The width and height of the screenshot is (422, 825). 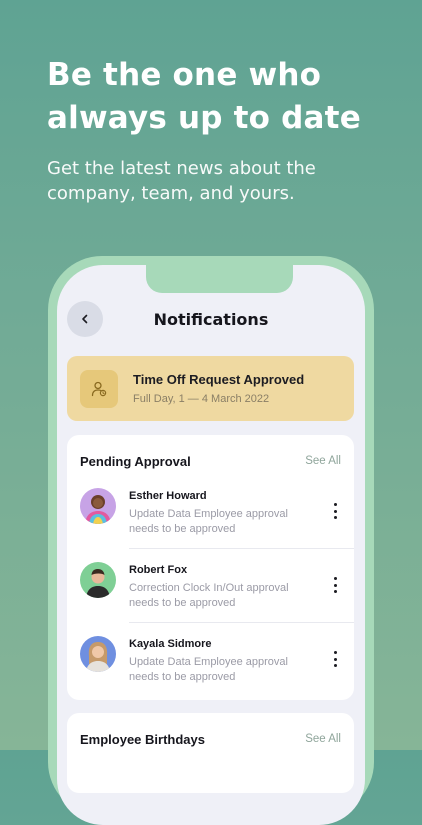 What do you see at coordinates (99, 389) in the screenshot?
I see `user-clock-icon` at bounding box center [99, 389].